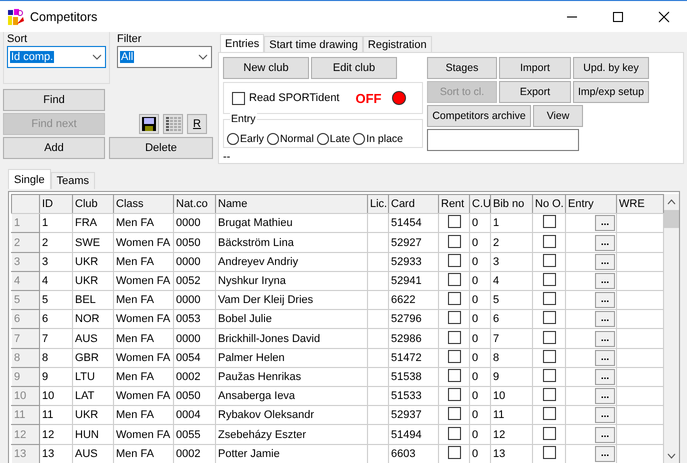 This screenshot has height=463, width=687. Describe the element at coordinates (56, 281) in the screenshot. I see `table-cell: 4` at that location.